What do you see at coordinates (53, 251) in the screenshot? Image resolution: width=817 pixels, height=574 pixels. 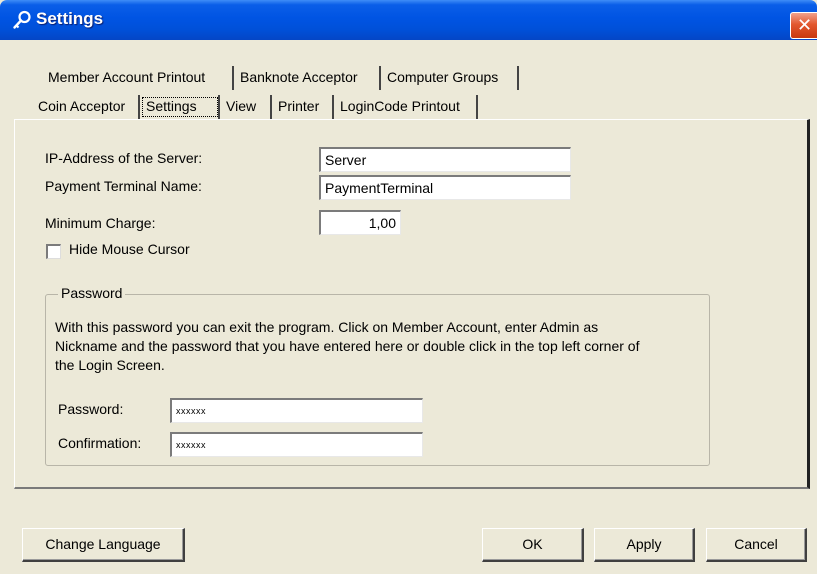 I see `hide-mouse-cursor-checkbox` at bounding box center [53, 251].